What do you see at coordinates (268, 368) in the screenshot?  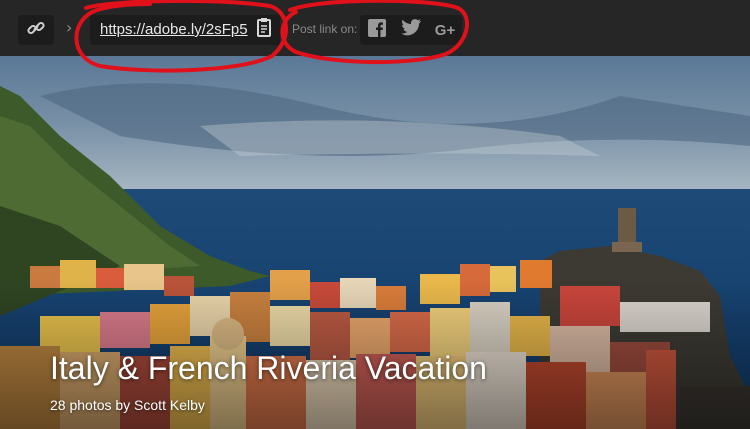 I see `album-title: Italy & French Riveria Vacation` at bounding box center [268, 368].